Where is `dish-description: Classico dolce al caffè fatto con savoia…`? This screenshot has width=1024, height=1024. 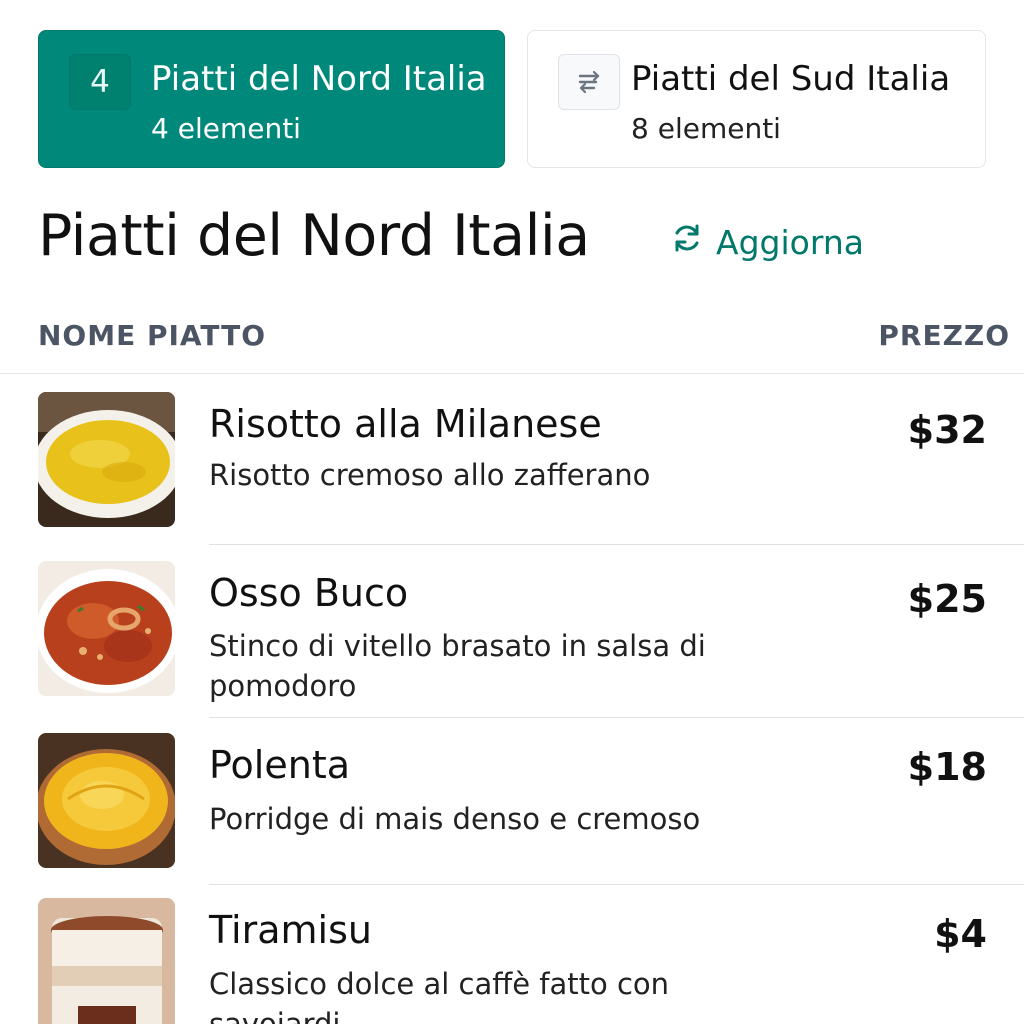
dish-description: Classico dolce al caffè fatto con savoia… is located at coordinates (439, 995).